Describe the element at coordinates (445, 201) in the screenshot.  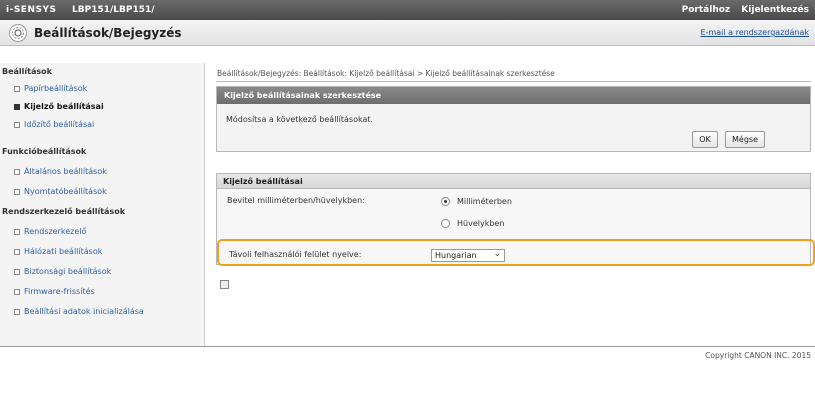
I see `millimeter-radio` at that location.